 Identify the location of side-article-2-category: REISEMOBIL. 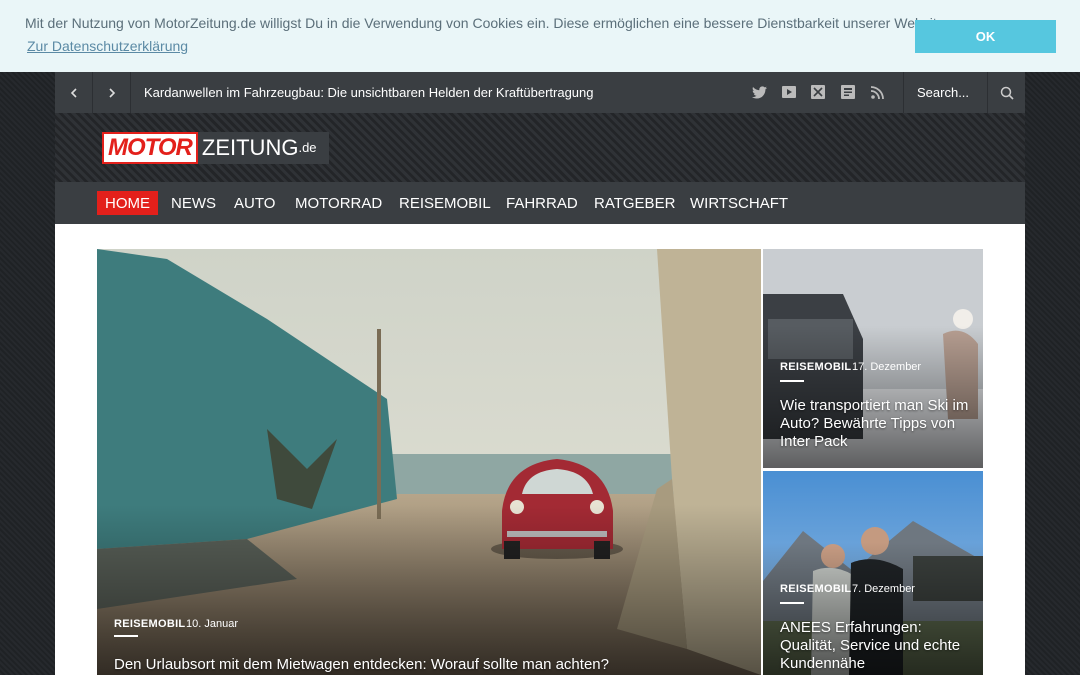
(815, 589).